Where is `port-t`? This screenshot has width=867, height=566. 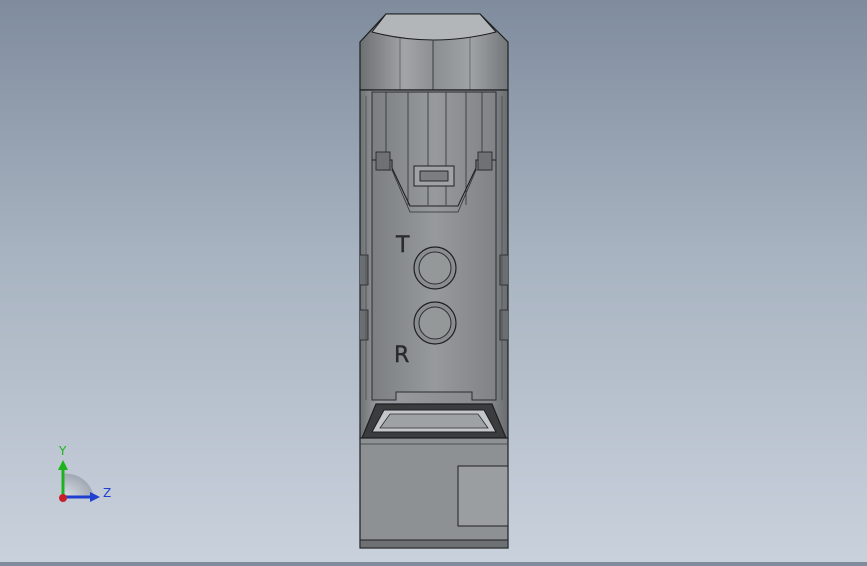
port-t is located at coordinates (435, 268).